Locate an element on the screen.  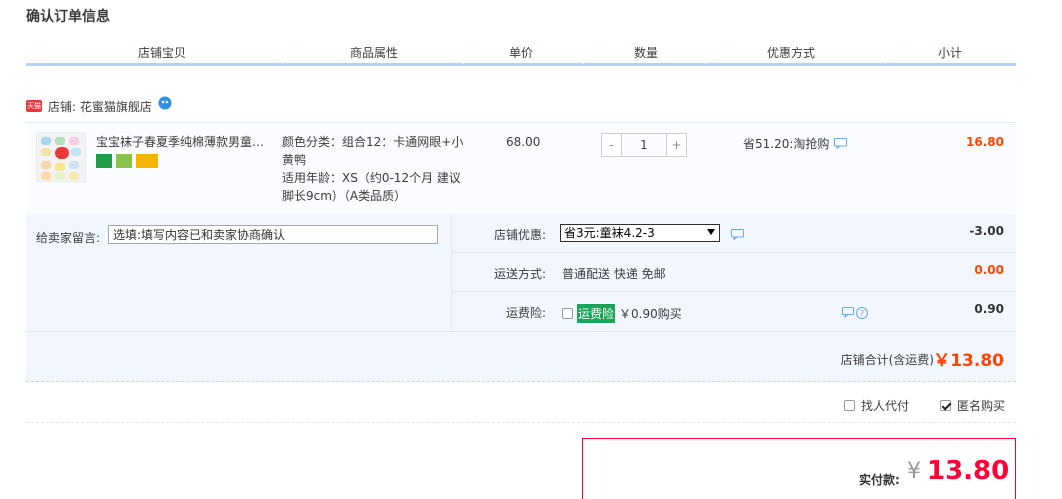
proxy-pay-option: 找人代付 is located at coordinates (876, 405).